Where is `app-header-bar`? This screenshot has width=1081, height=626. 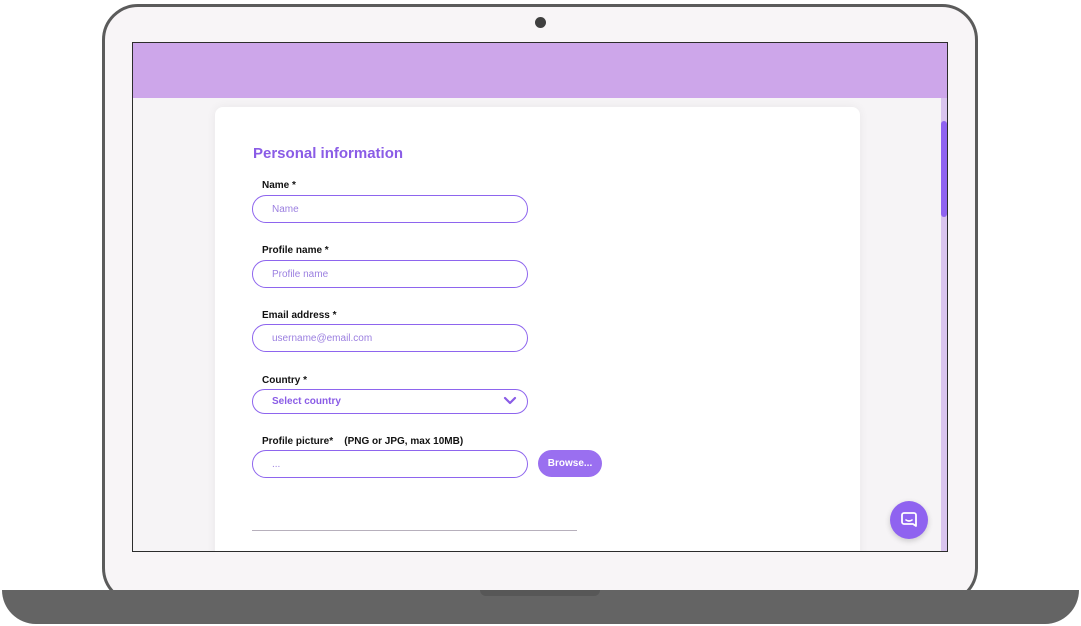 app-header-bar is located at coordinates (540, 70).